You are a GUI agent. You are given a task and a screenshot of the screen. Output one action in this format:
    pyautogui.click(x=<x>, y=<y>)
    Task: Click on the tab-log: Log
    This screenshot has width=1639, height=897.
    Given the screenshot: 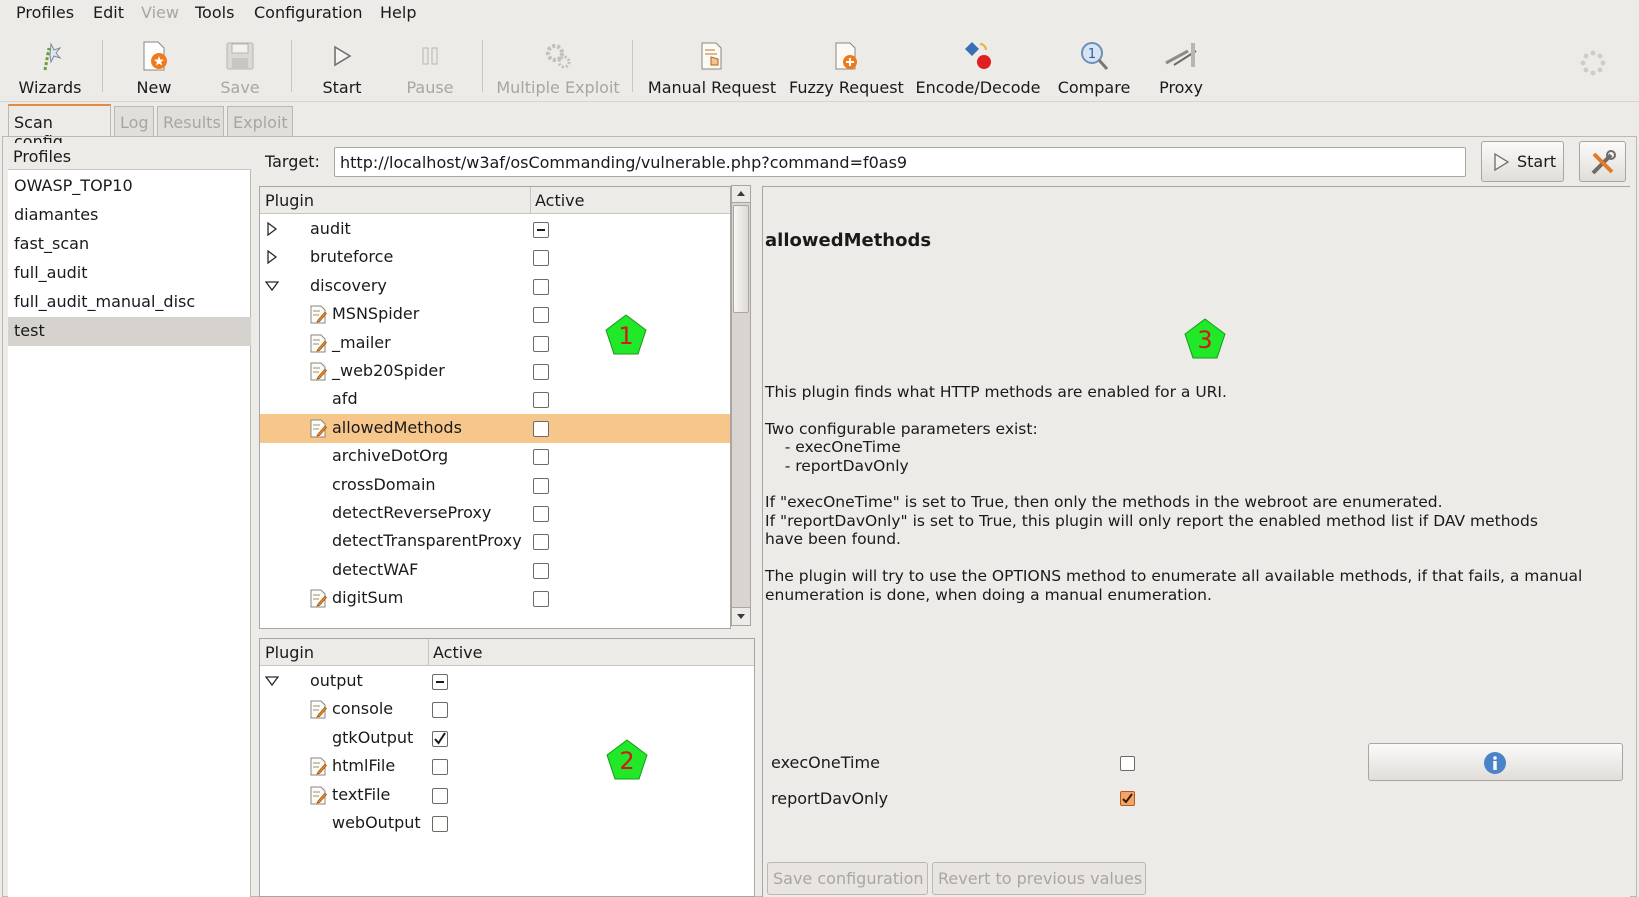 What is the action you would take?
    pyautogui.click(x=134, y=121)
    